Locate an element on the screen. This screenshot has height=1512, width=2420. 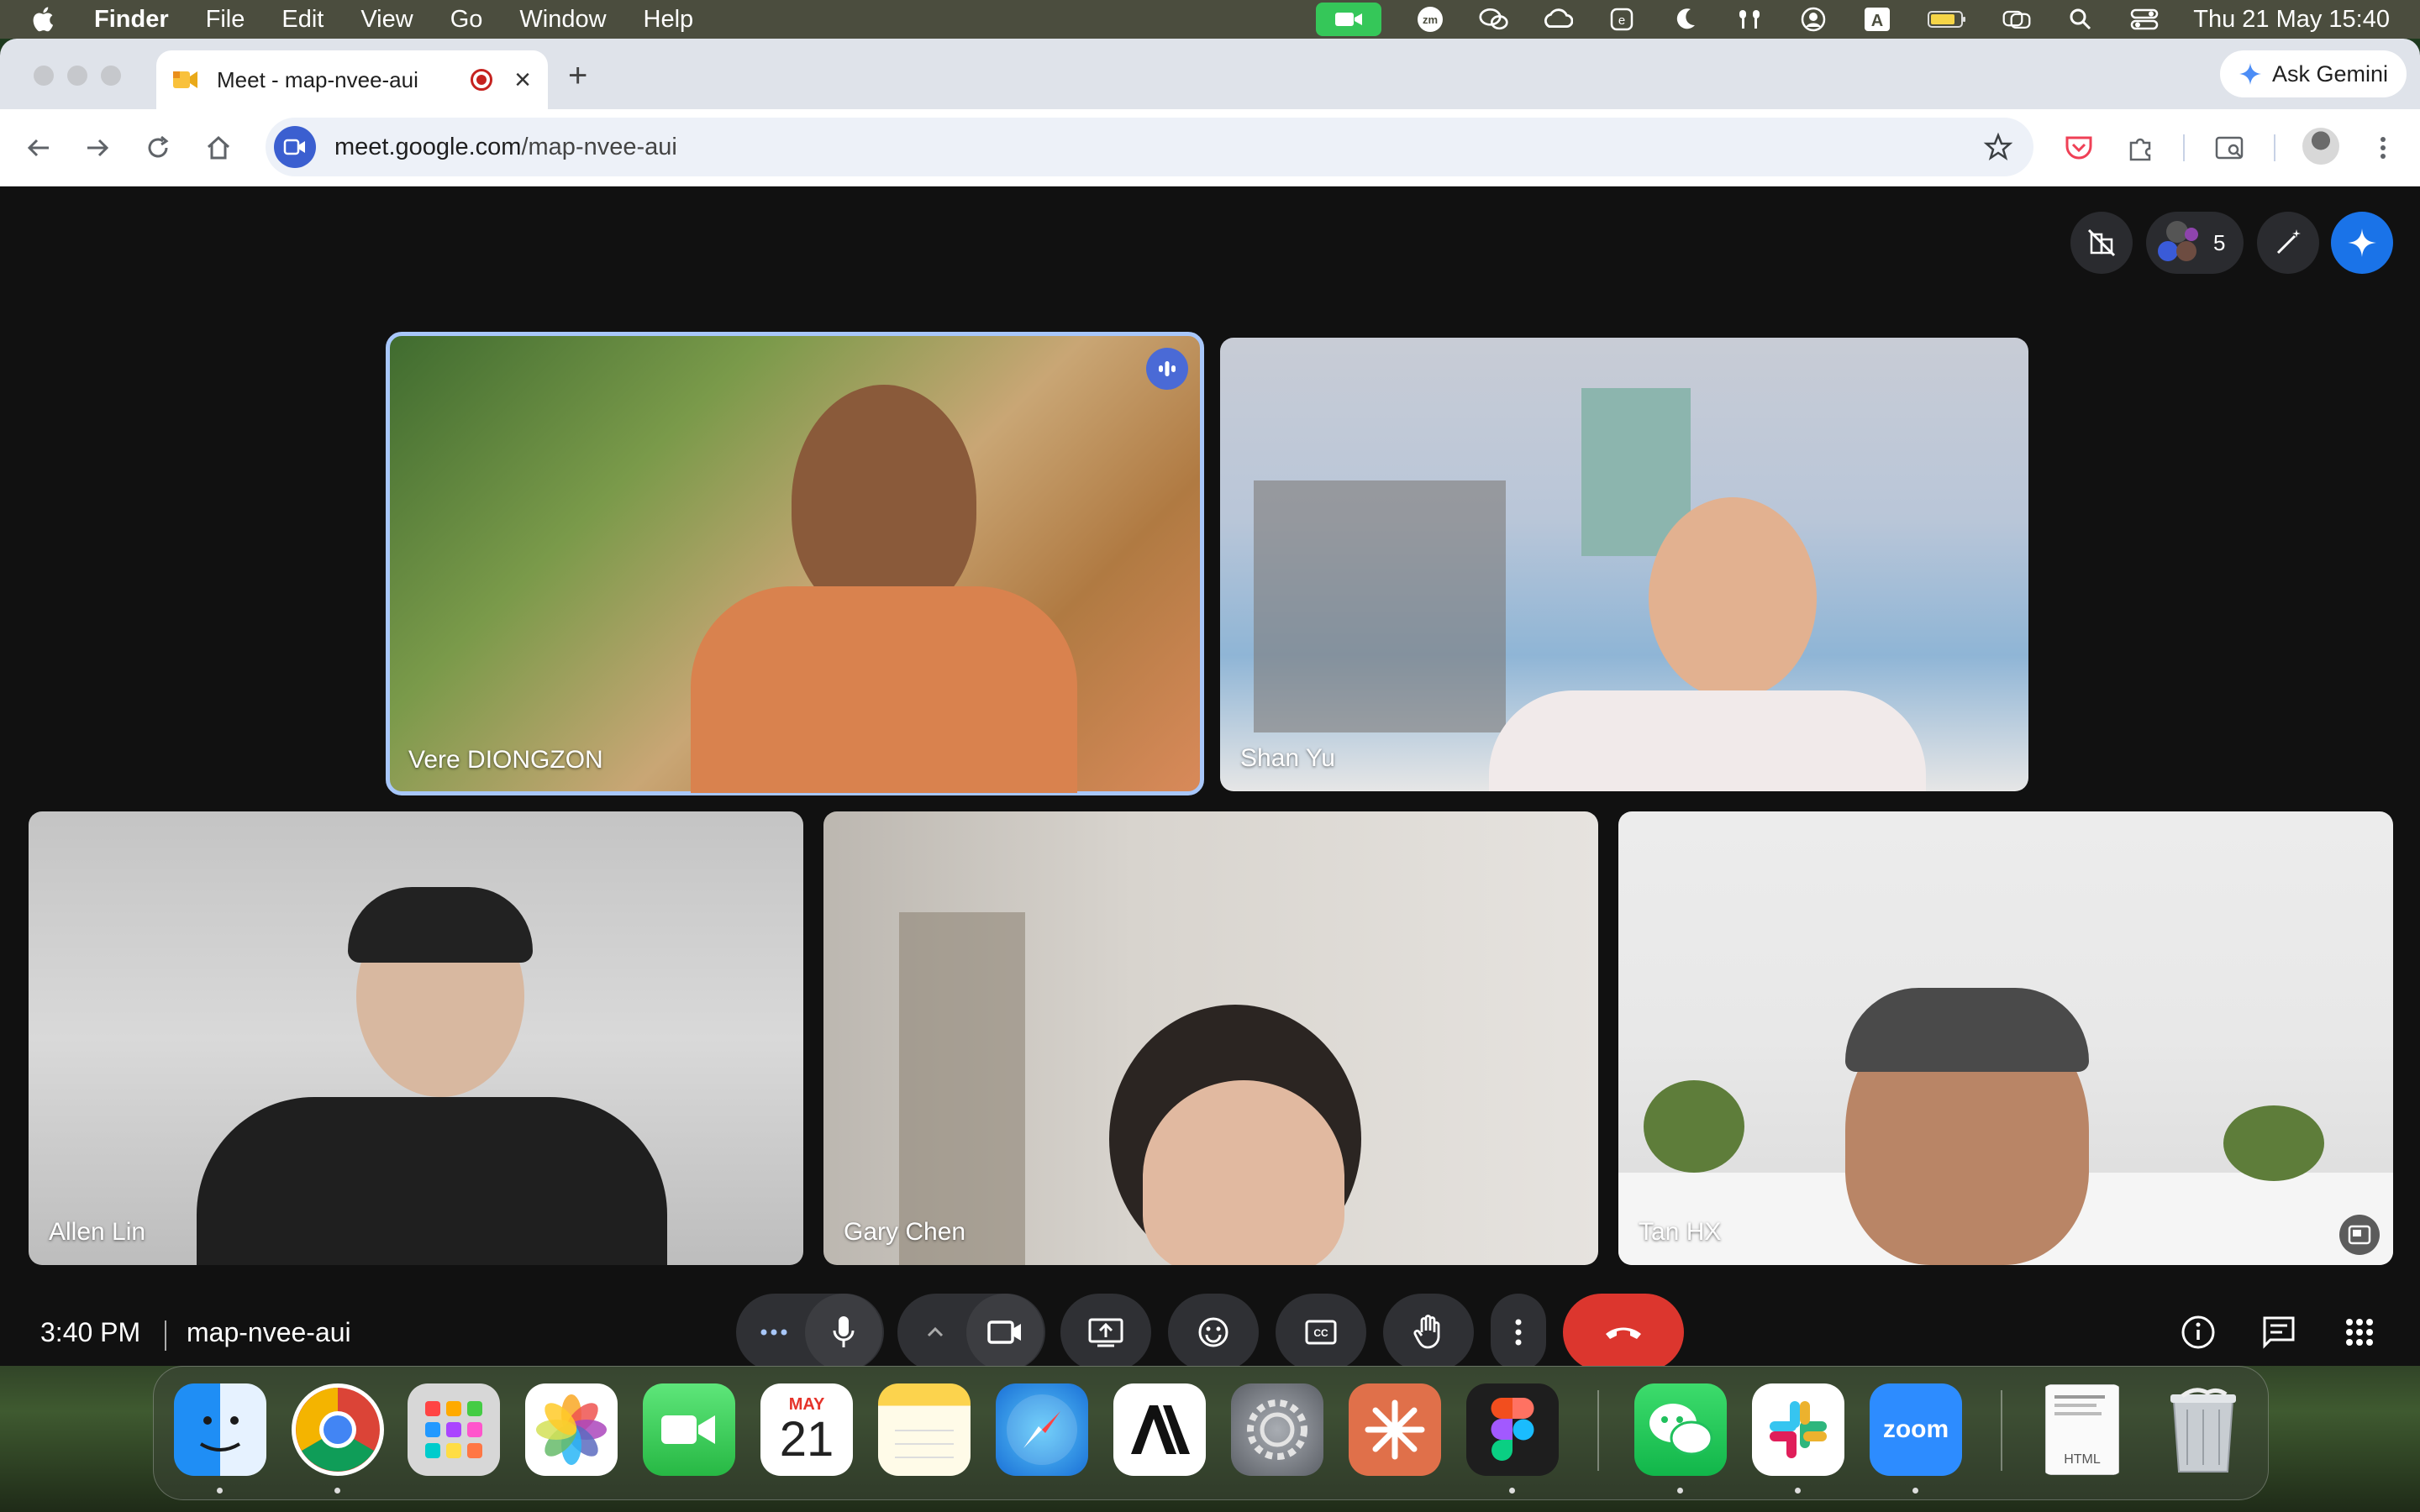
participant-count: 5 is located at coordinates (2219, 242).